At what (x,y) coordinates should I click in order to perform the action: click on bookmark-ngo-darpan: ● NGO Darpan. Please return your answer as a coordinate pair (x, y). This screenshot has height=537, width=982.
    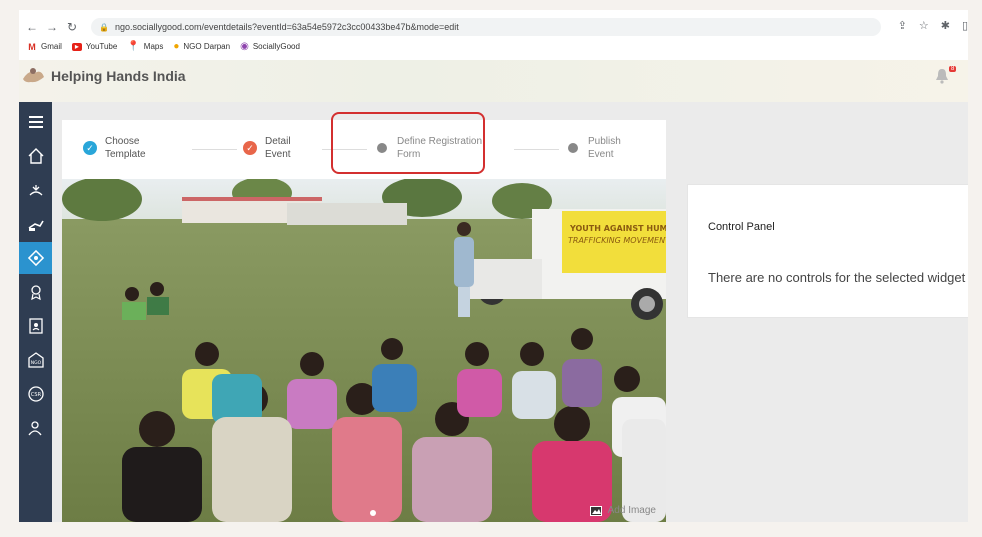
    Looking at the image, I should click on (201, 46).